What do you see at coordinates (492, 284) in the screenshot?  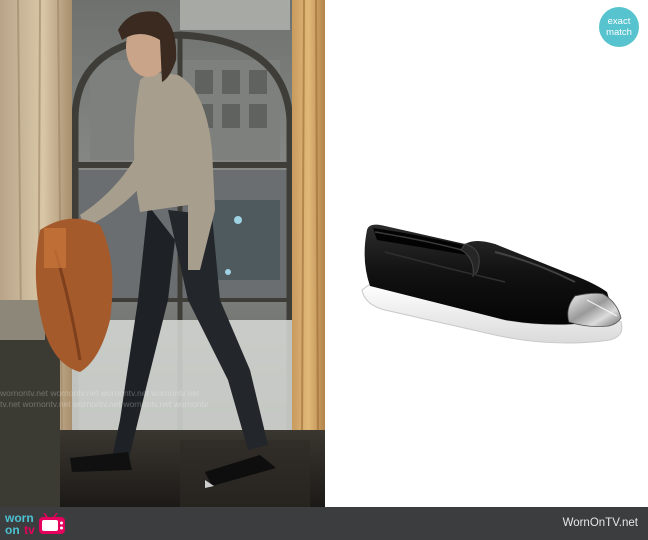 I see `slip-on-sneaker-illustration` at bounding box center [492, 284].